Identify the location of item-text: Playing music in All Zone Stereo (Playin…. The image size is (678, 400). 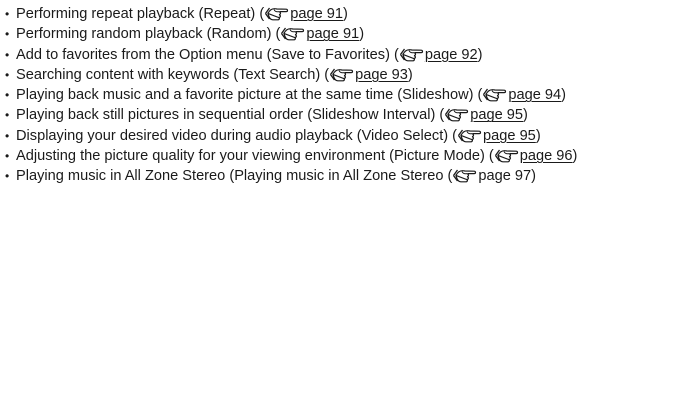
(234, 176).